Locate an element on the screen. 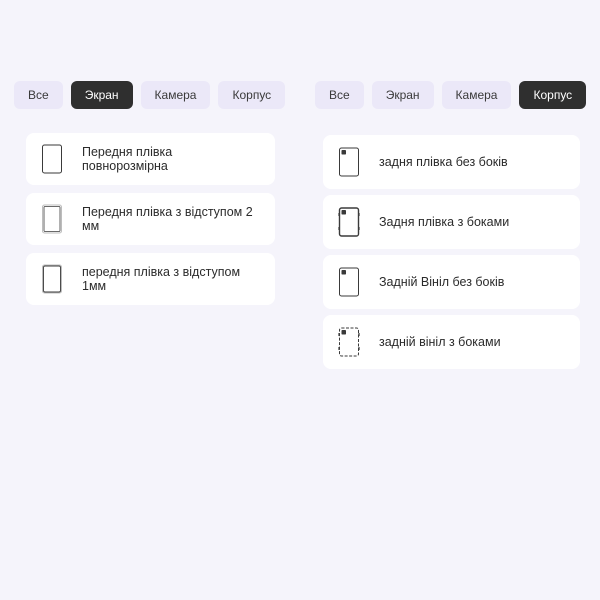  right-filter-tabs: Все Экран Камера Корпус is located at coordinates (451, 95).